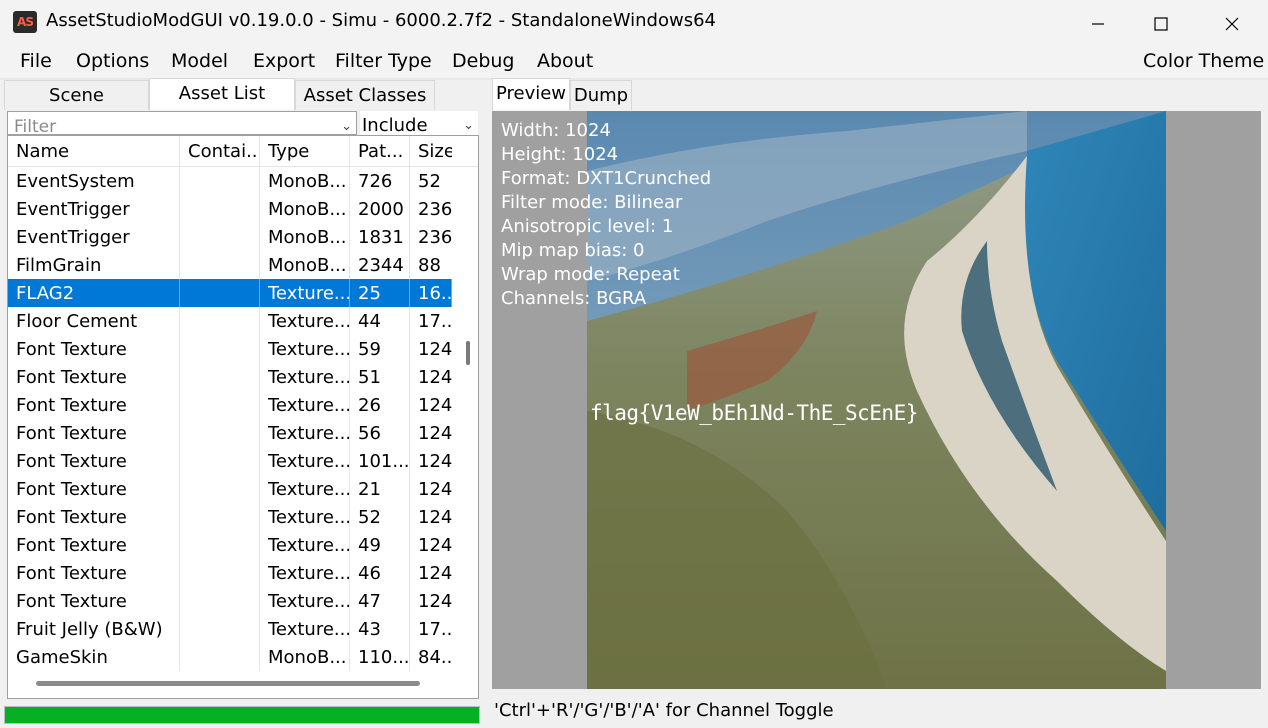 Image resolution: width=1268 pixels, height=728 pixels. What do you see at coordinates (112, 61) in the screenshot?
I see `menu-options: Options` at bounding box center [112, 61].